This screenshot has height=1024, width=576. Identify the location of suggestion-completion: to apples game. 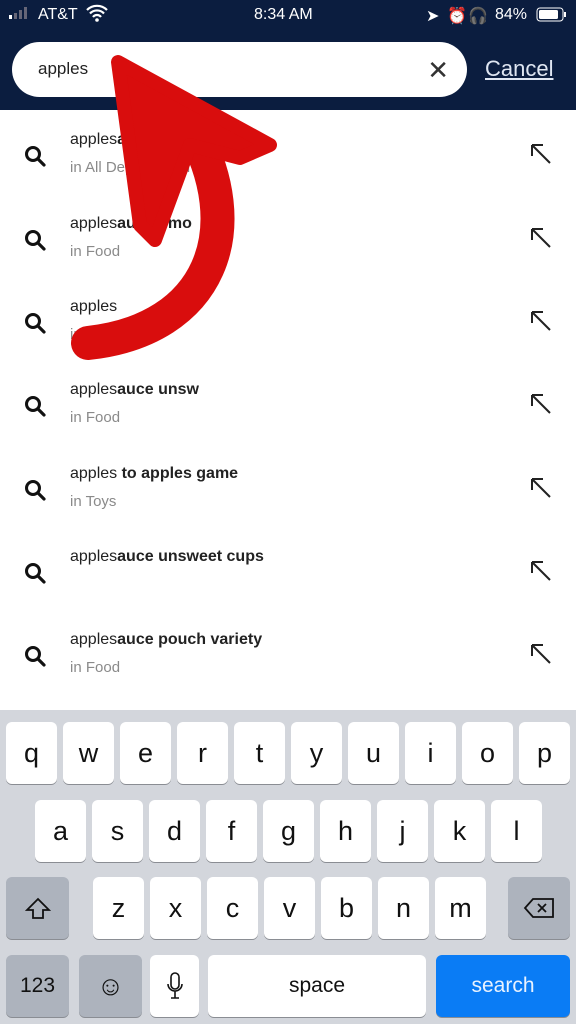
(178, 473).